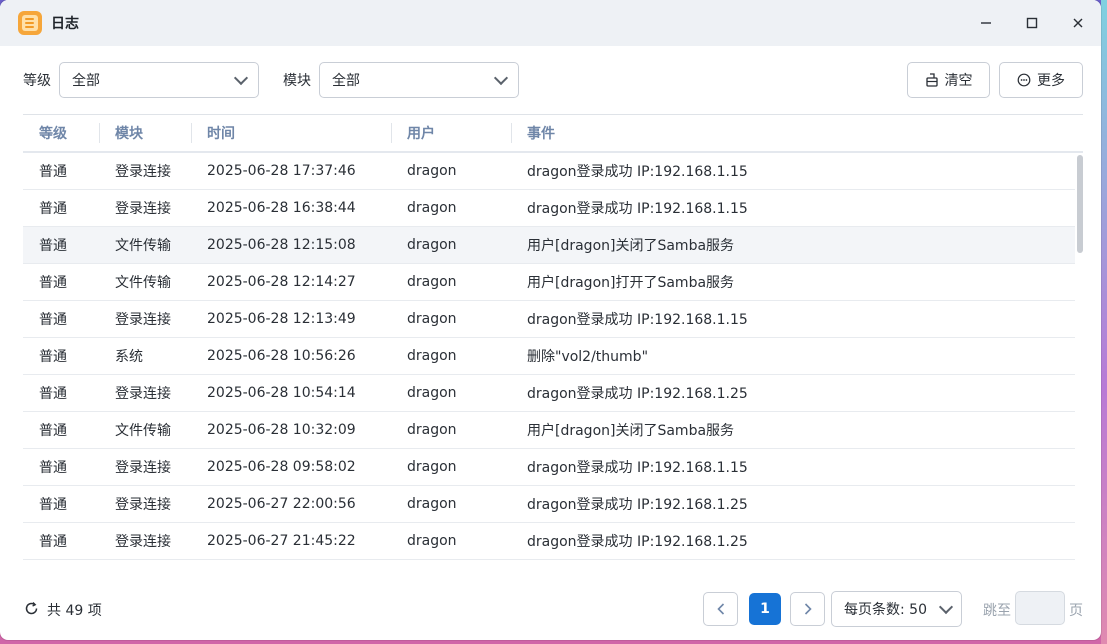 The width and height of the screenshot is (1107, 644). Describe the element at coordinates (61, 133) in the screenshot. I see `column-header-level: 等级` at that location.